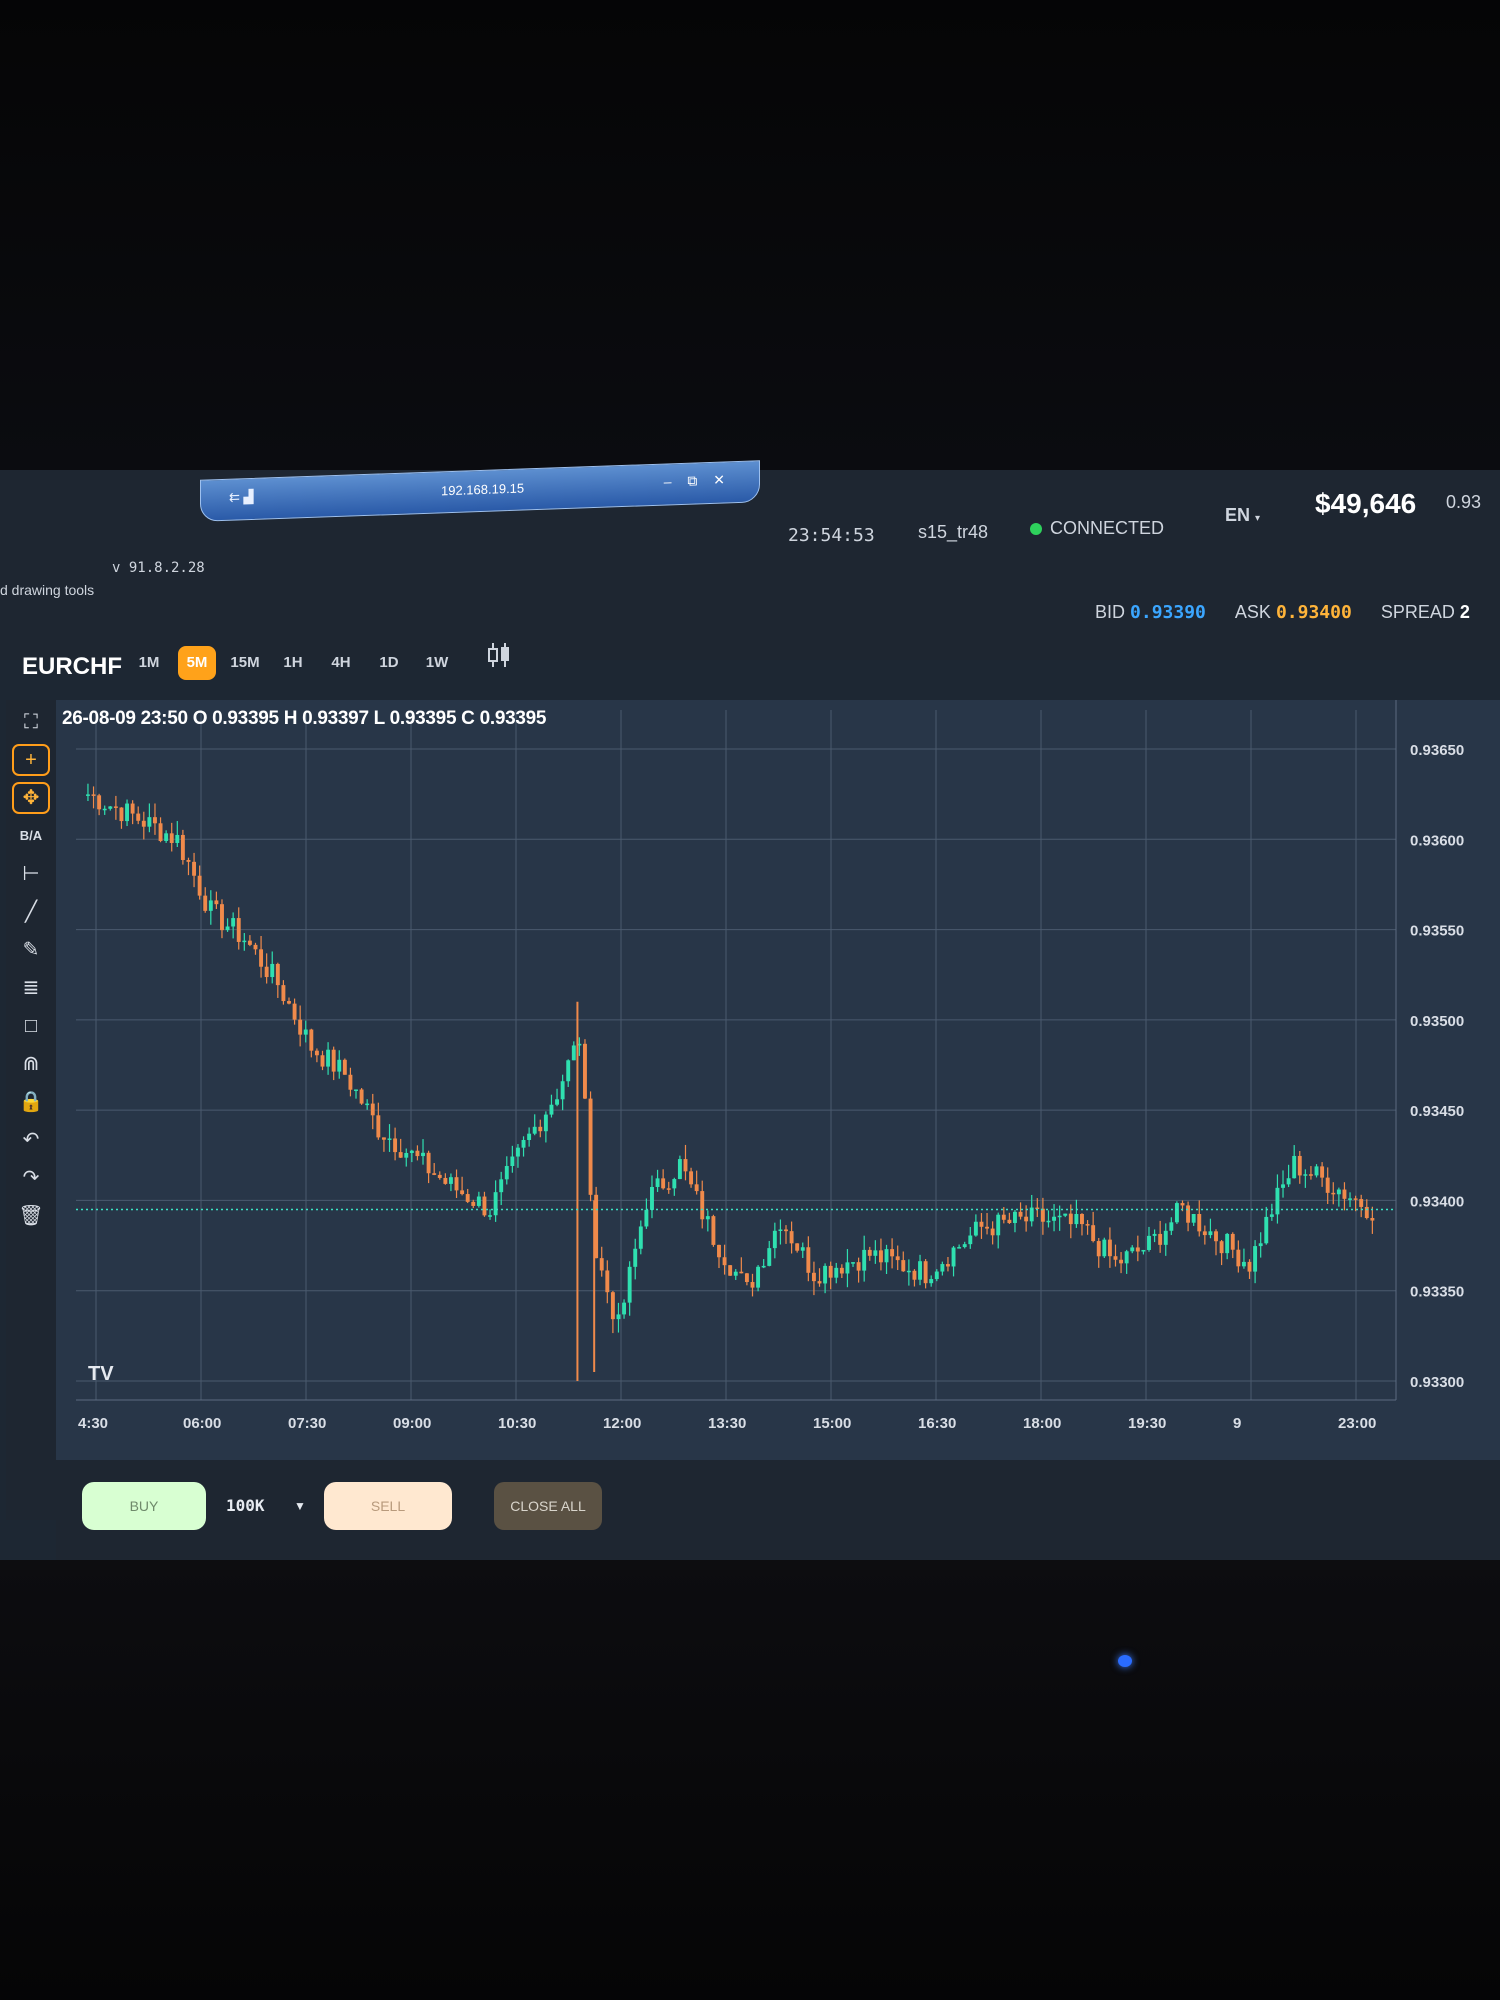  Describe the element at coordinates (31, 1216) in the screenshot. I see `trash-icon: 🗑` at that location.